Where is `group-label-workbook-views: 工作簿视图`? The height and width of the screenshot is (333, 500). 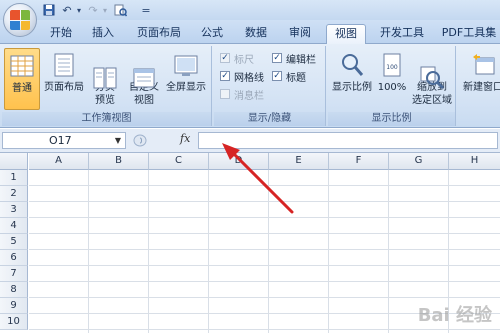
group-label-workbook-views: 工作簿视图 is located at coordinates (106, 119).